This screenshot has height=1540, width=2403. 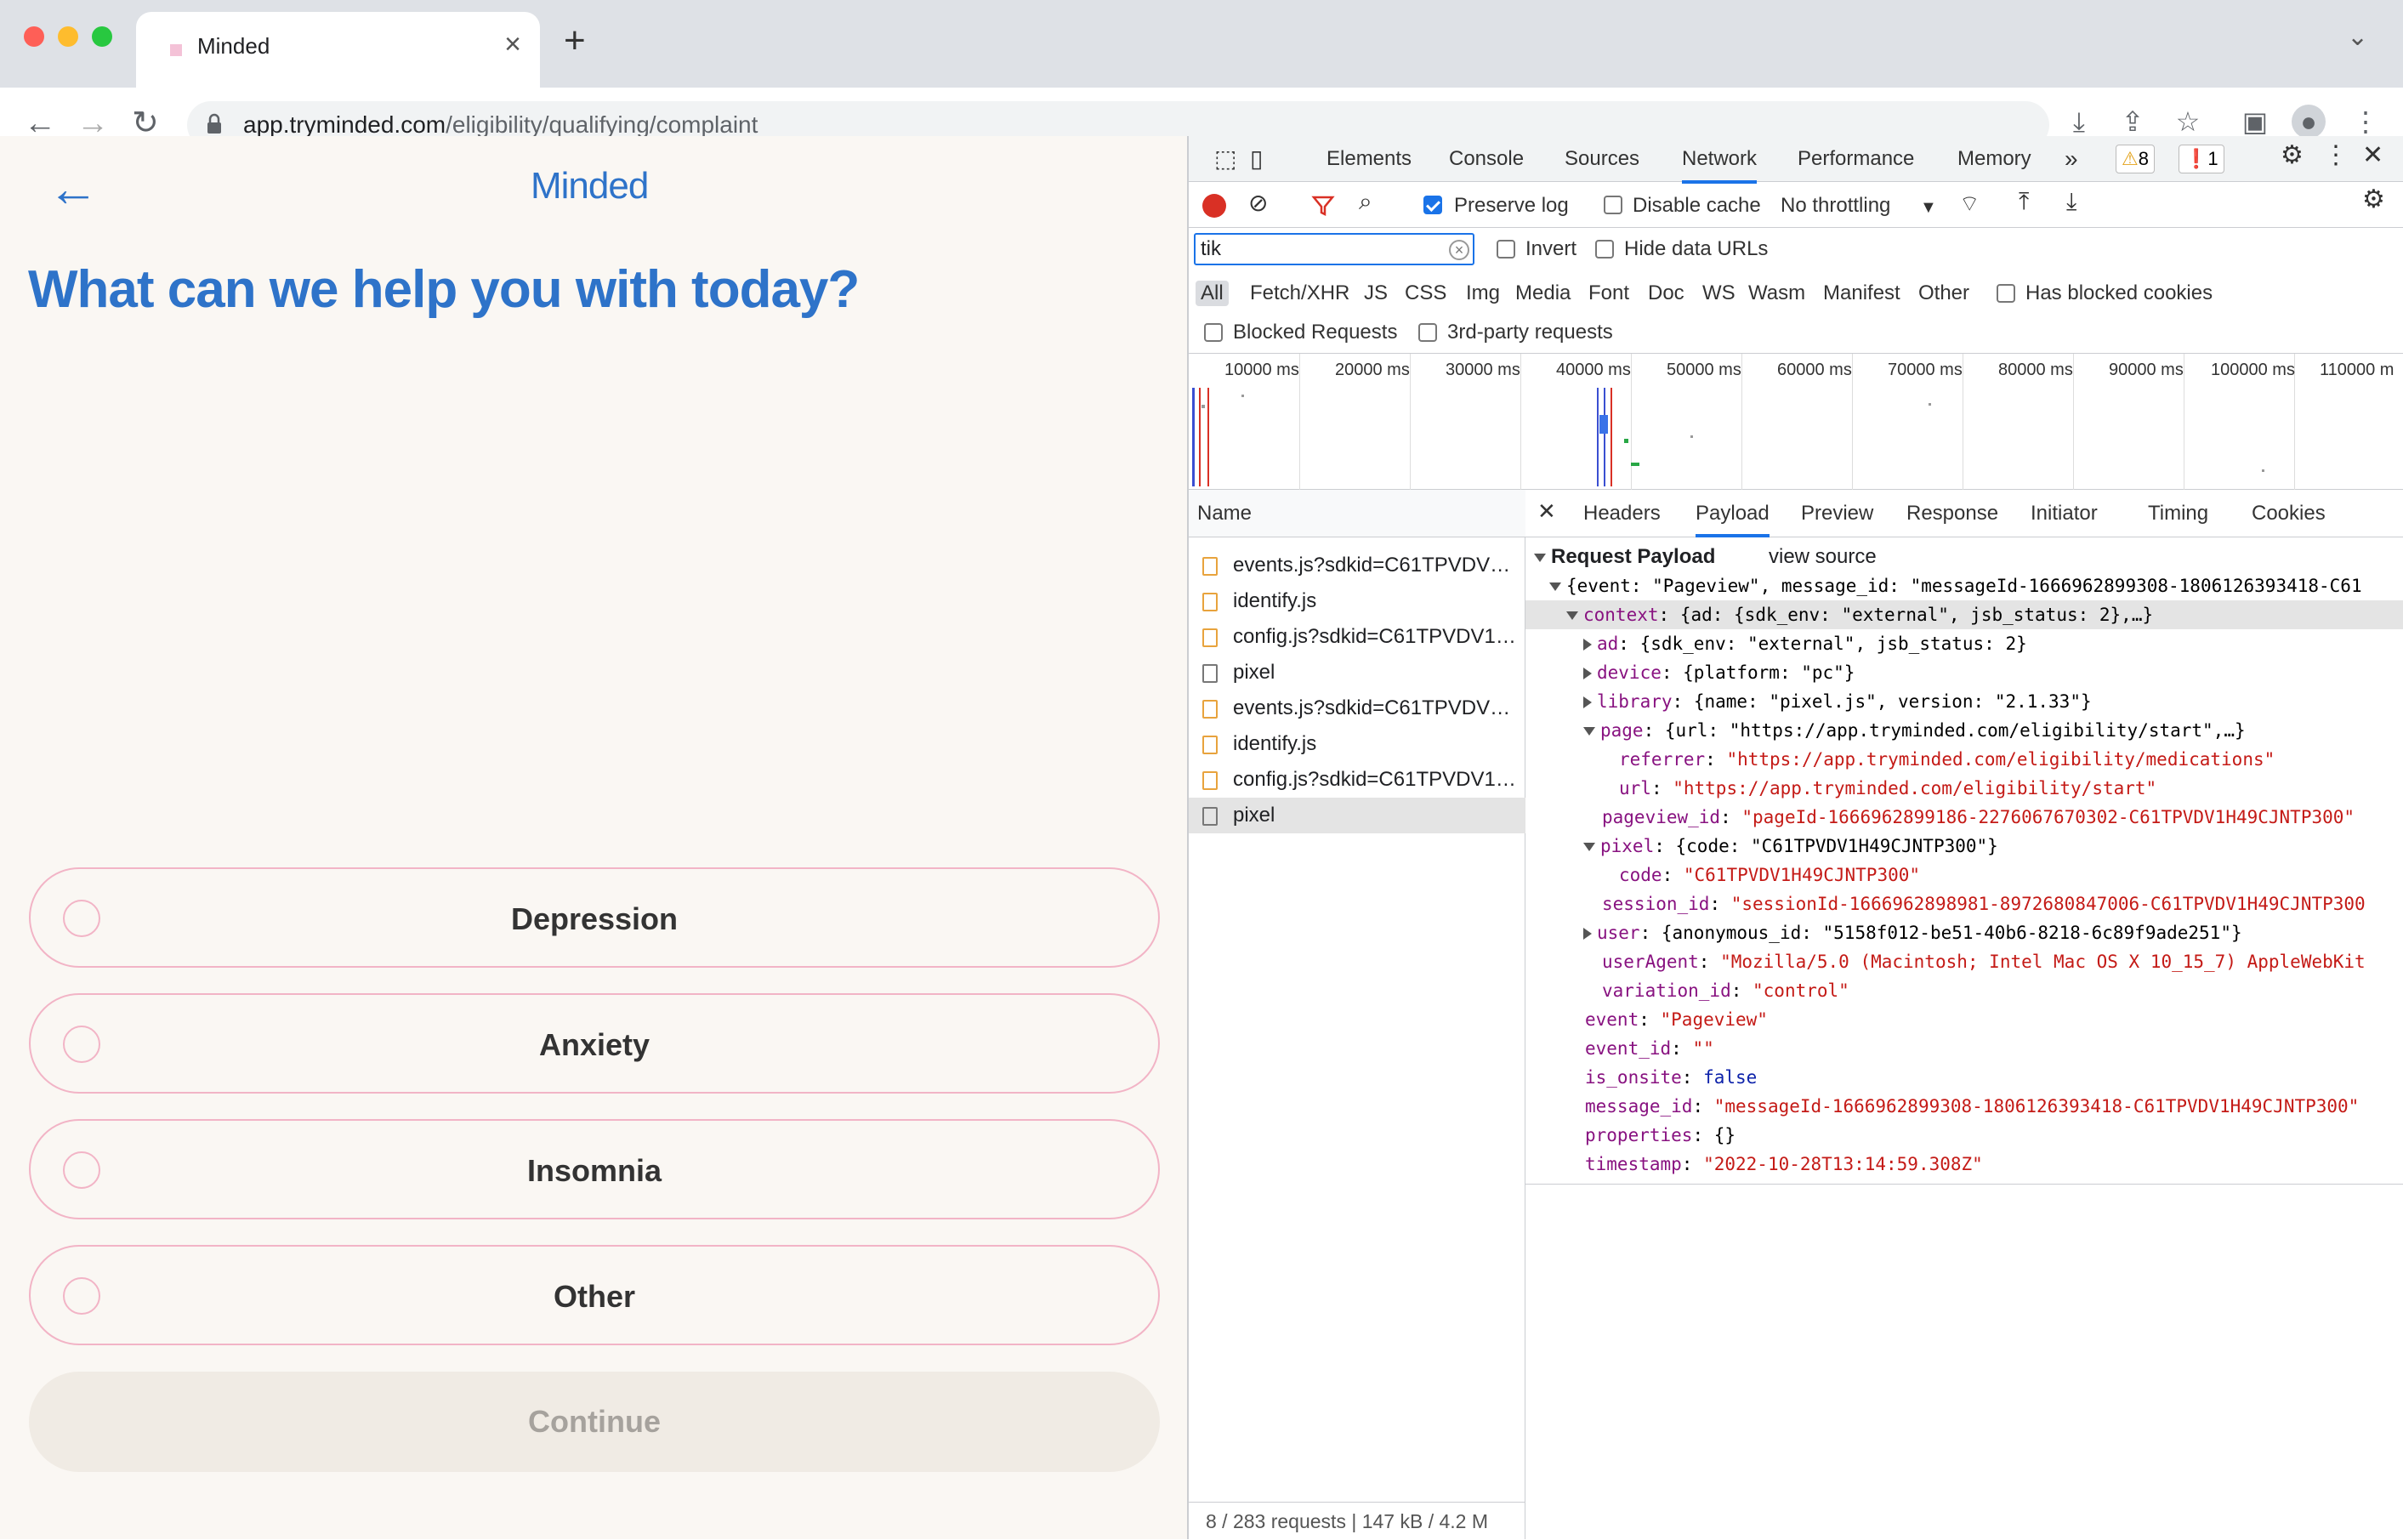 What do you see at coordinates (2024, 201) in the screenshot?
I see `import-har-icon: ⤒` at bounding box center [2024, 201].